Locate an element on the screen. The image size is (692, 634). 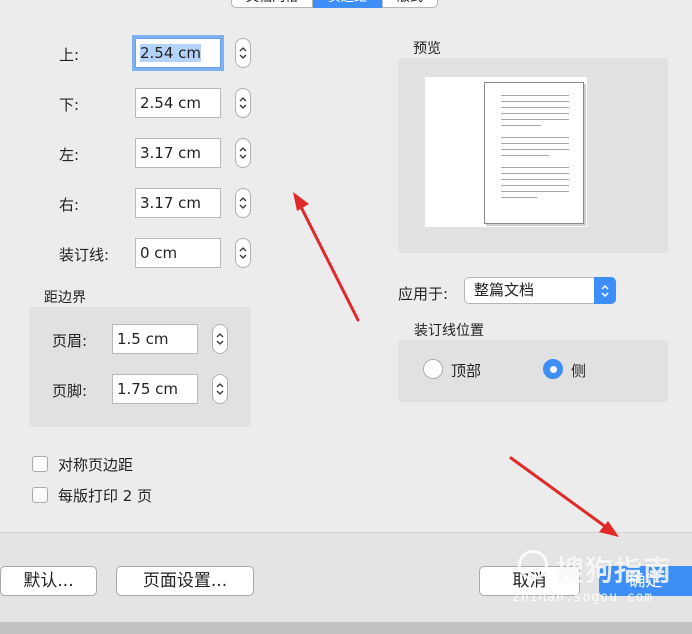
watermark-url: zhinan.sogou.com is located at coordinates (583, 597).